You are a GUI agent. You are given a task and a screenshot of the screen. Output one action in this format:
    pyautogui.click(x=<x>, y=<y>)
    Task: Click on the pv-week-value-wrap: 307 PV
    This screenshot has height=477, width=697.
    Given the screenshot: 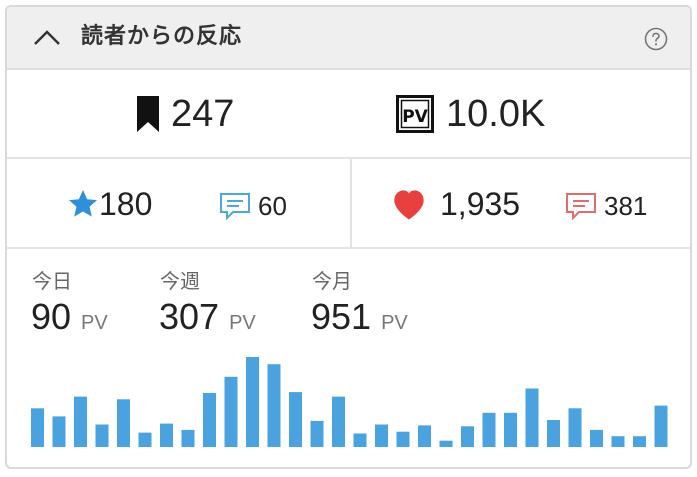 What is the action you would take?
    pyautogui.click(x=207, y=317)
    